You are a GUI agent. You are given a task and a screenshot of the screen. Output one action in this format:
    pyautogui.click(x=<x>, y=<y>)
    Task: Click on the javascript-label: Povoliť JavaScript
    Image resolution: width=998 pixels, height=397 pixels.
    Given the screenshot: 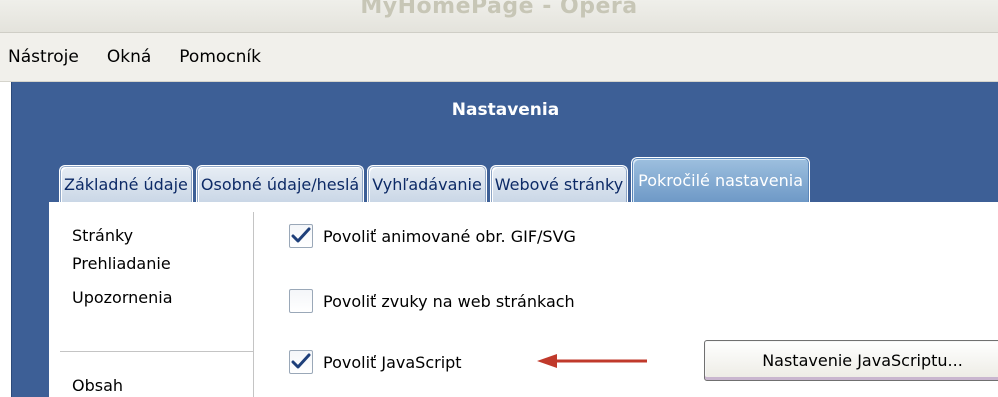 What is the action you would take?
    pyautogui.click(x=392, y=362)
    